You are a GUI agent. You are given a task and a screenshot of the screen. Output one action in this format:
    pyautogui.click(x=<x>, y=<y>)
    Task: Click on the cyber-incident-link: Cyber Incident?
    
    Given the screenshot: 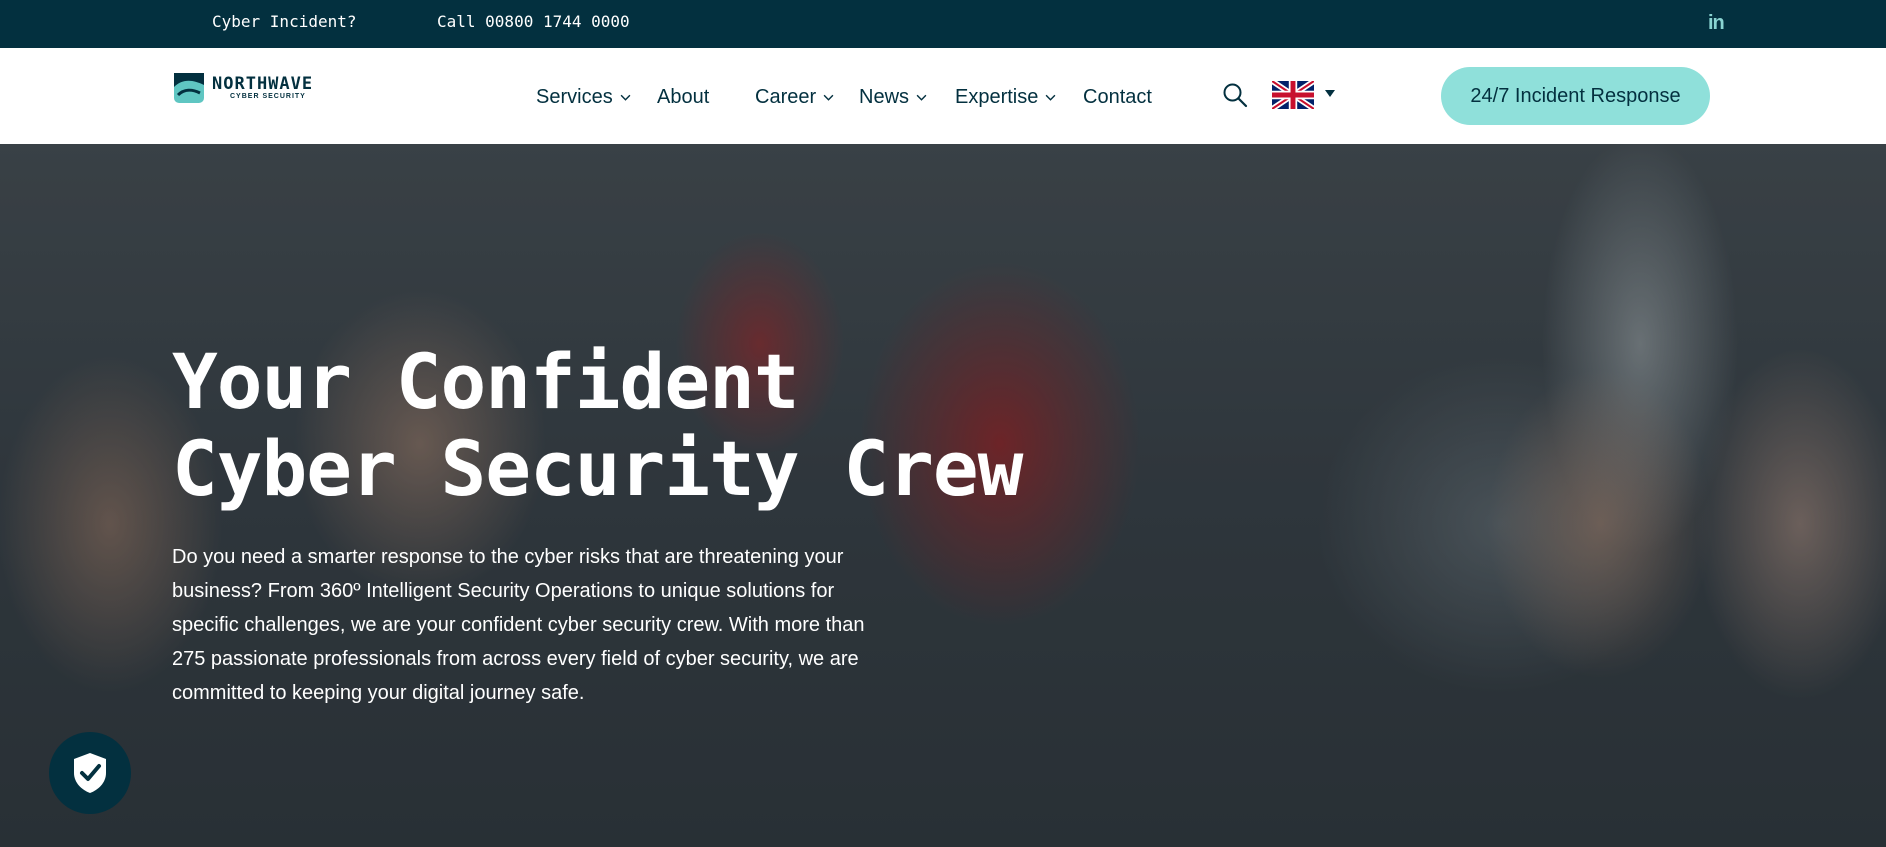 What is the action you would take?
    pyautogui.click(x=284, y=21)
    